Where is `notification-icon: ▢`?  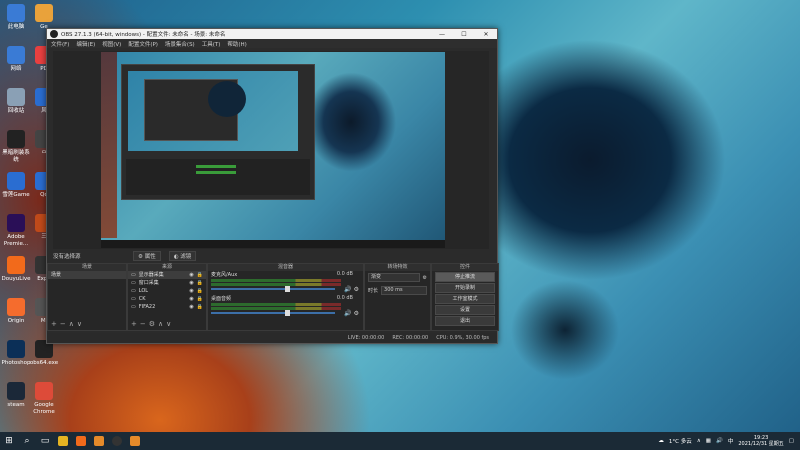
notification-icon: ▢ is located at coordinates (791, 441).